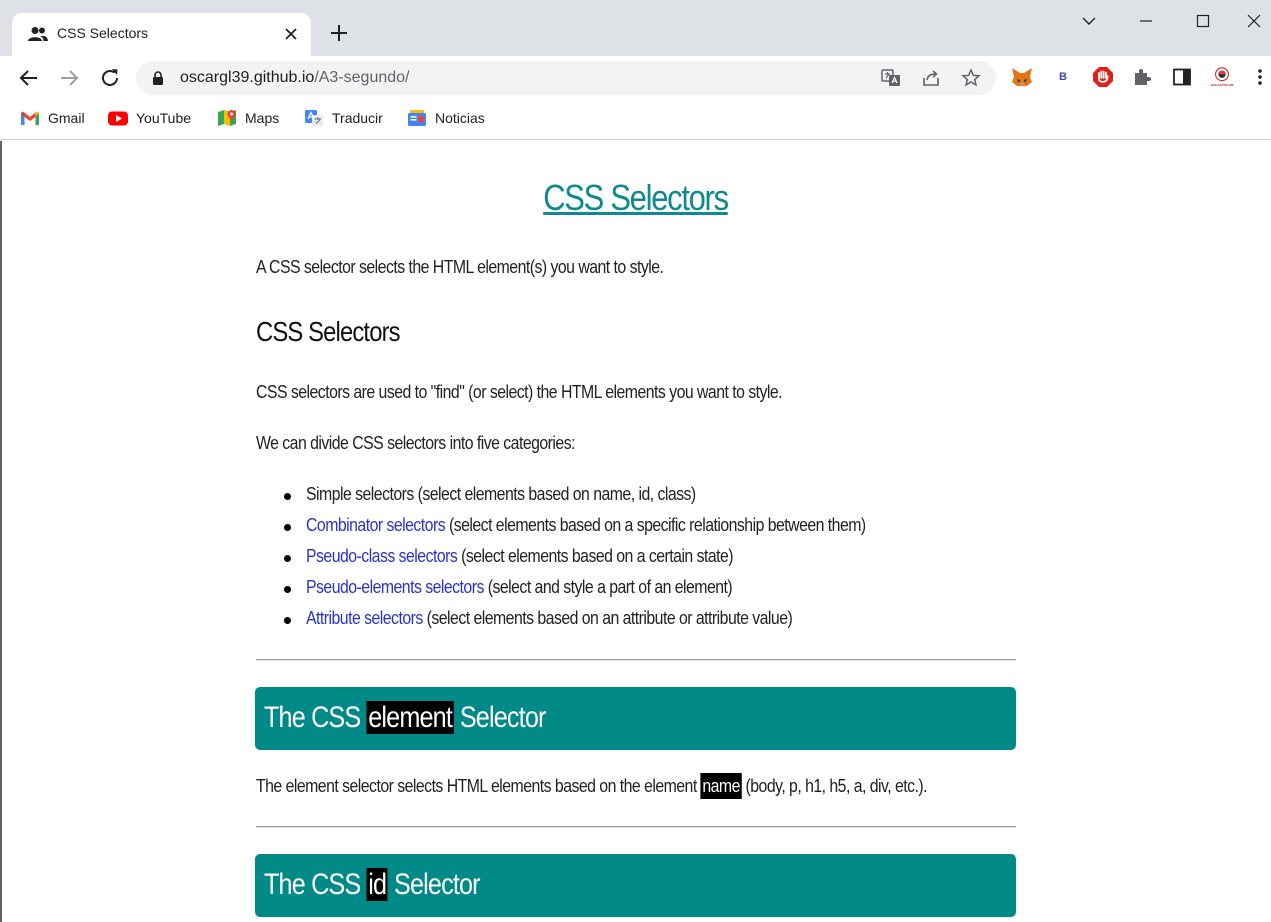 The image size is (1271, 922). Describe the element at coordinates (931, 78) in the screenshot. I see `share-icon` at that location.